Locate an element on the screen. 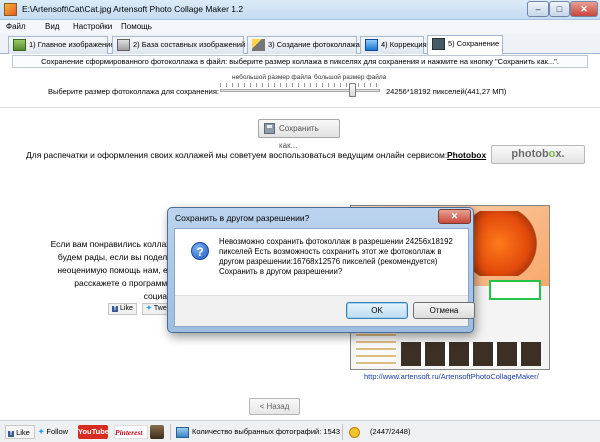  share-line: расскажете о программе is located at coordinates (123, 283).